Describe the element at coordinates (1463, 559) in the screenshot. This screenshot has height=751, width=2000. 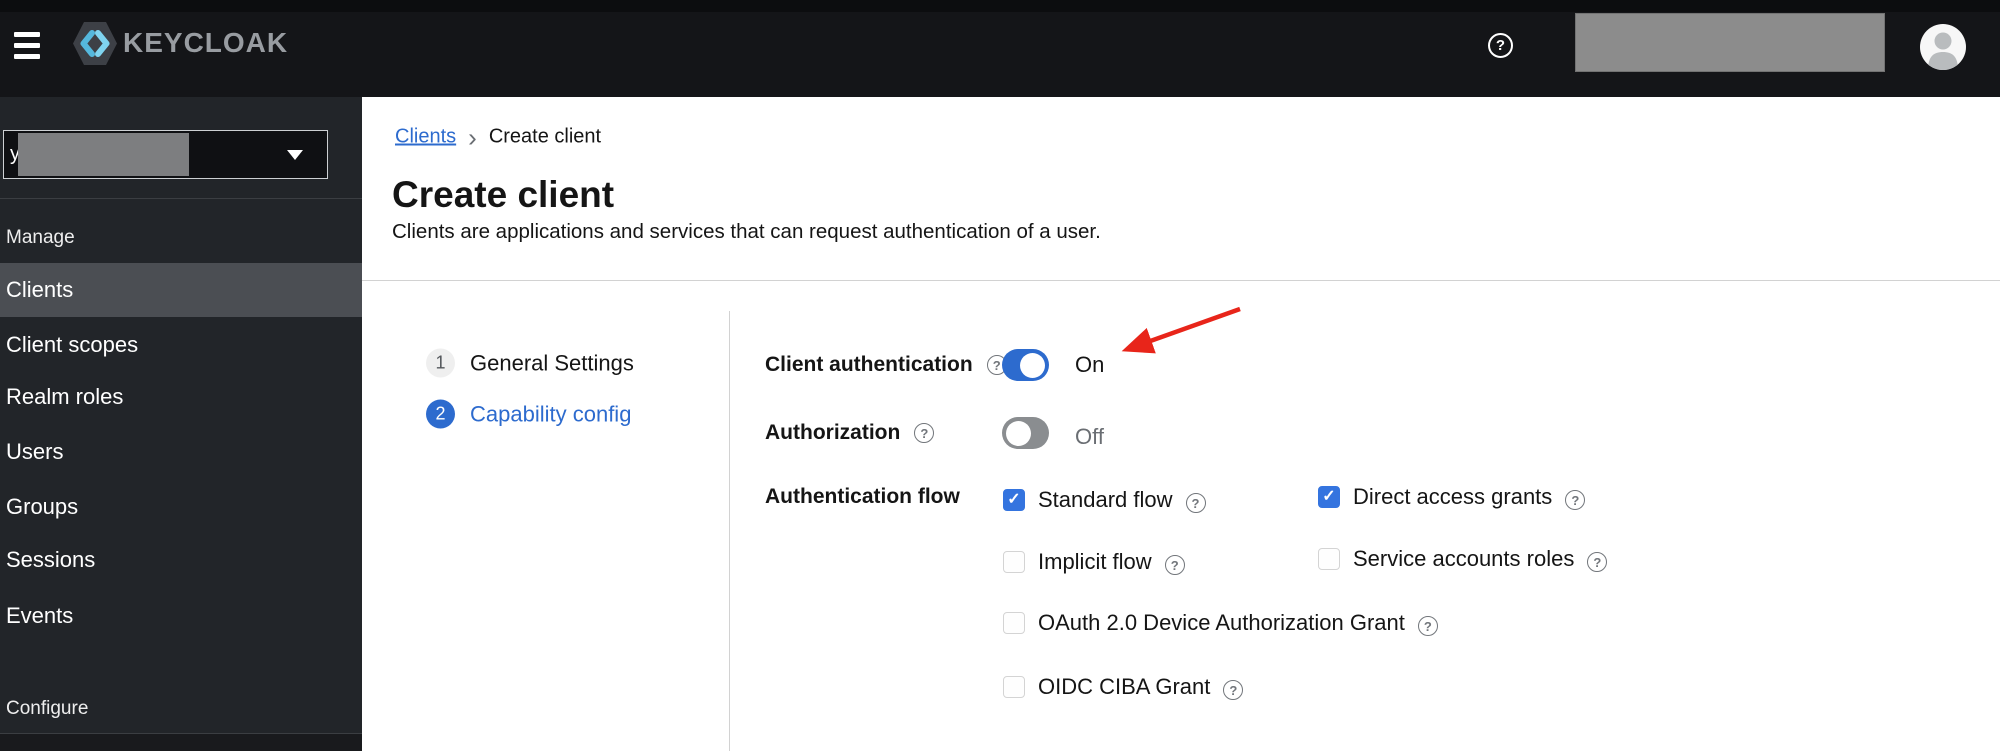
I see `option-service-accounts-roles: Service accounts roles ?` at that location.